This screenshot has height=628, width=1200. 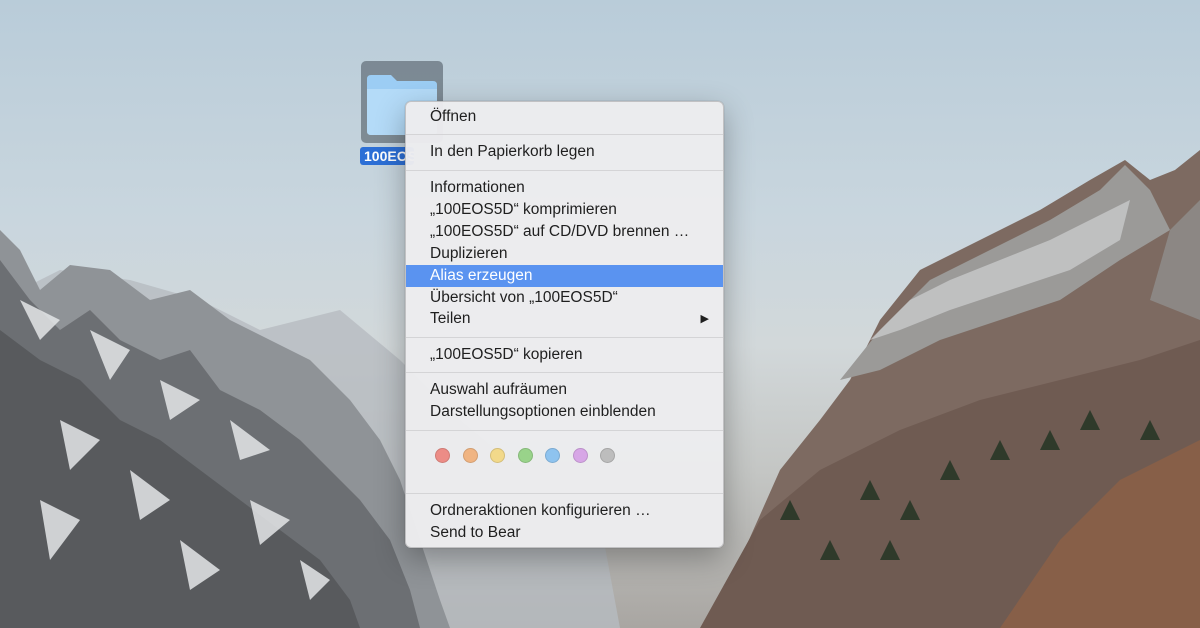 I want to click on menu-item-clean-up: Auswahl aufräumen, so click(x=564, y=390).